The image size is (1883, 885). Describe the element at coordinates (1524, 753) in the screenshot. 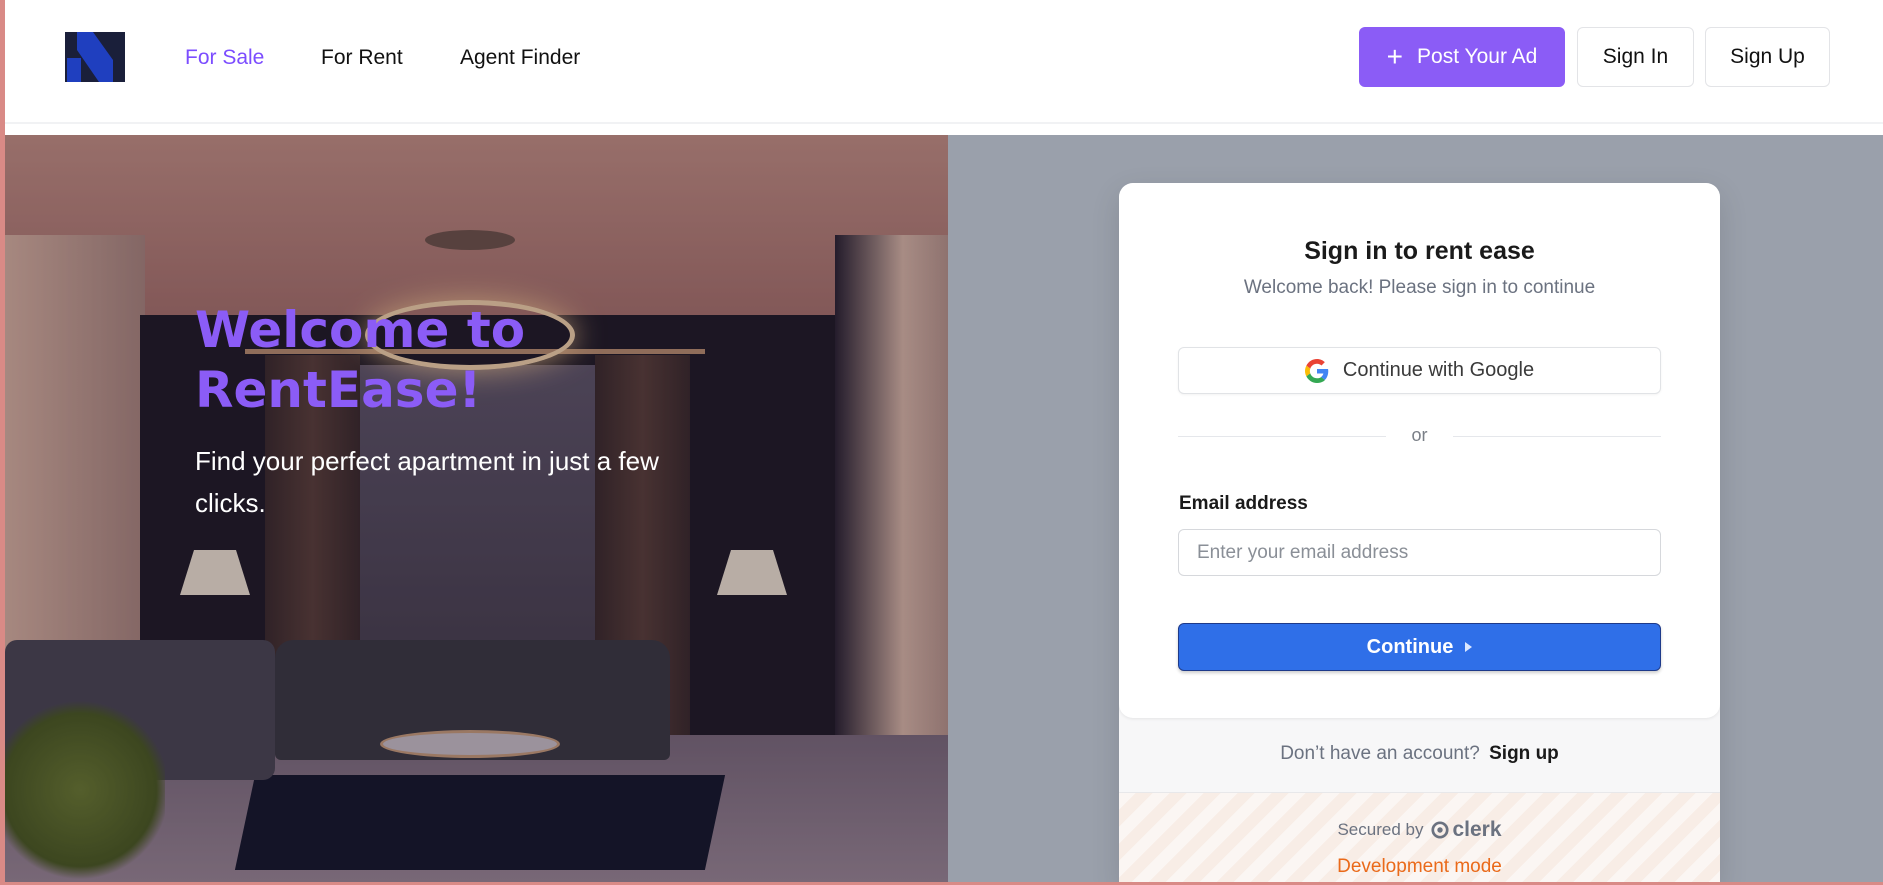

I see `sign-up-link: Sign up` at that location.